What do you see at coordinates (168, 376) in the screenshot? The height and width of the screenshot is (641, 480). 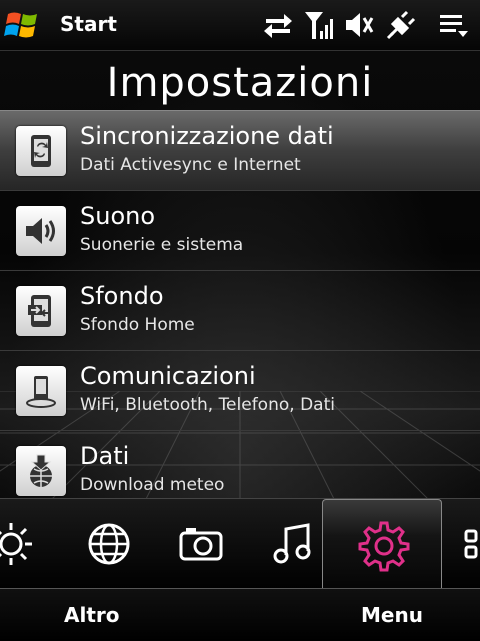 I see `settings-item-title: Comunicazioni` at bounding box center [168, 376].